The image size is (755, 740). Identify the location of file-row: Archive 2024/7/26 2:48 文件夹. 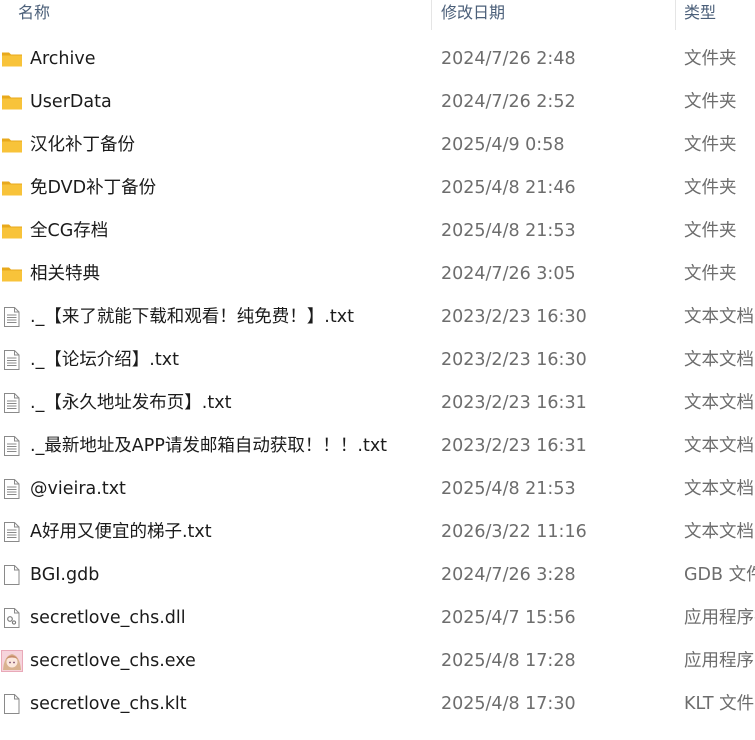
(377, 59).